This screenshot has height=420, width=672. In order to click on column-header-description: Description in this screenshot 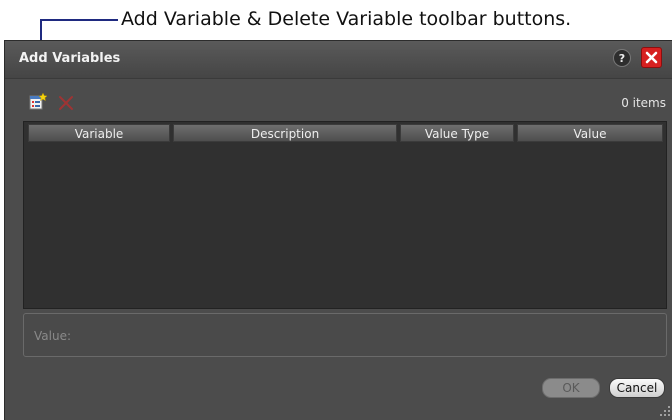, I will do `click(285, 133)`.